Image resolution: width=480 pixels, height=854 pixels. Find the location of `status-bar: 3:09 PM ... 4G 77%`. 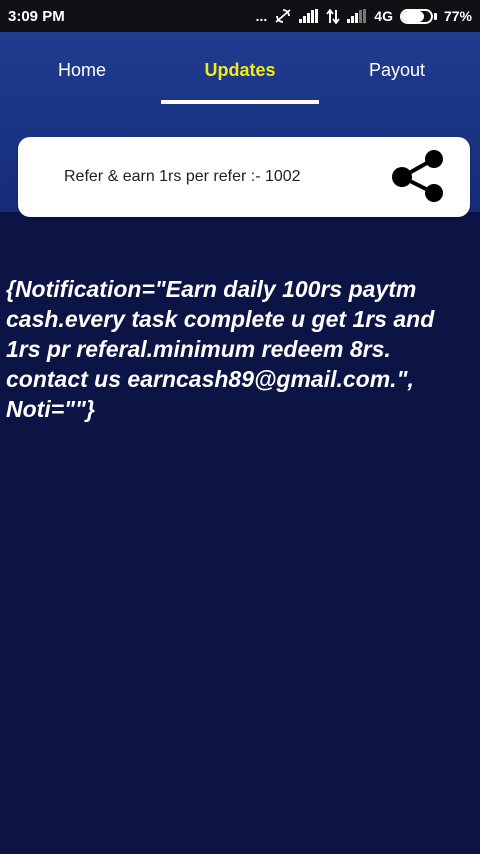

status-bar: 3:09 PM ... 4G 77% is located at coordinates (240, 16).